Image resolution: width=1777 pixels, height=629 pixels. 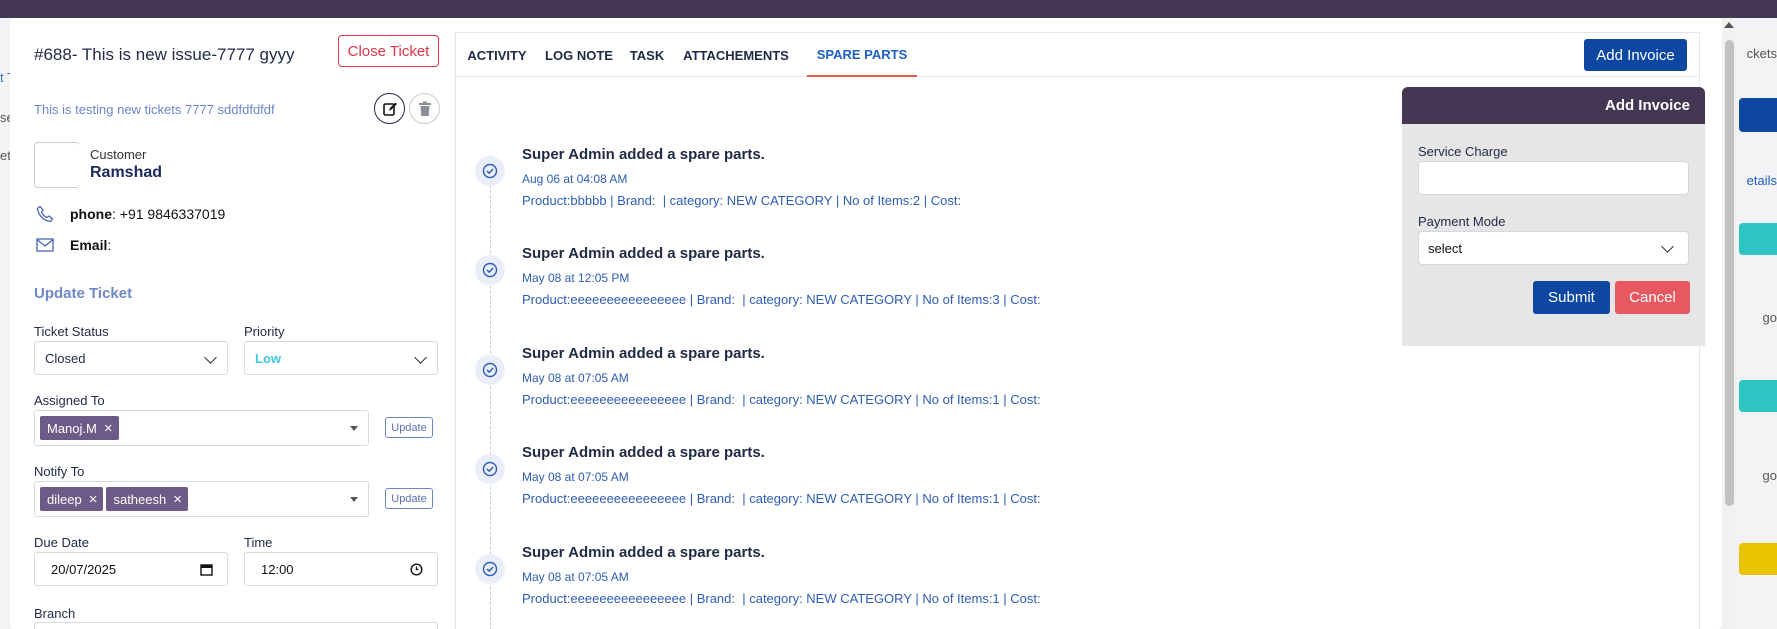 What do you see at coordinates (258, 542) in the screenshot?
I see `time-label: Time` at bounding box center [258, 542].